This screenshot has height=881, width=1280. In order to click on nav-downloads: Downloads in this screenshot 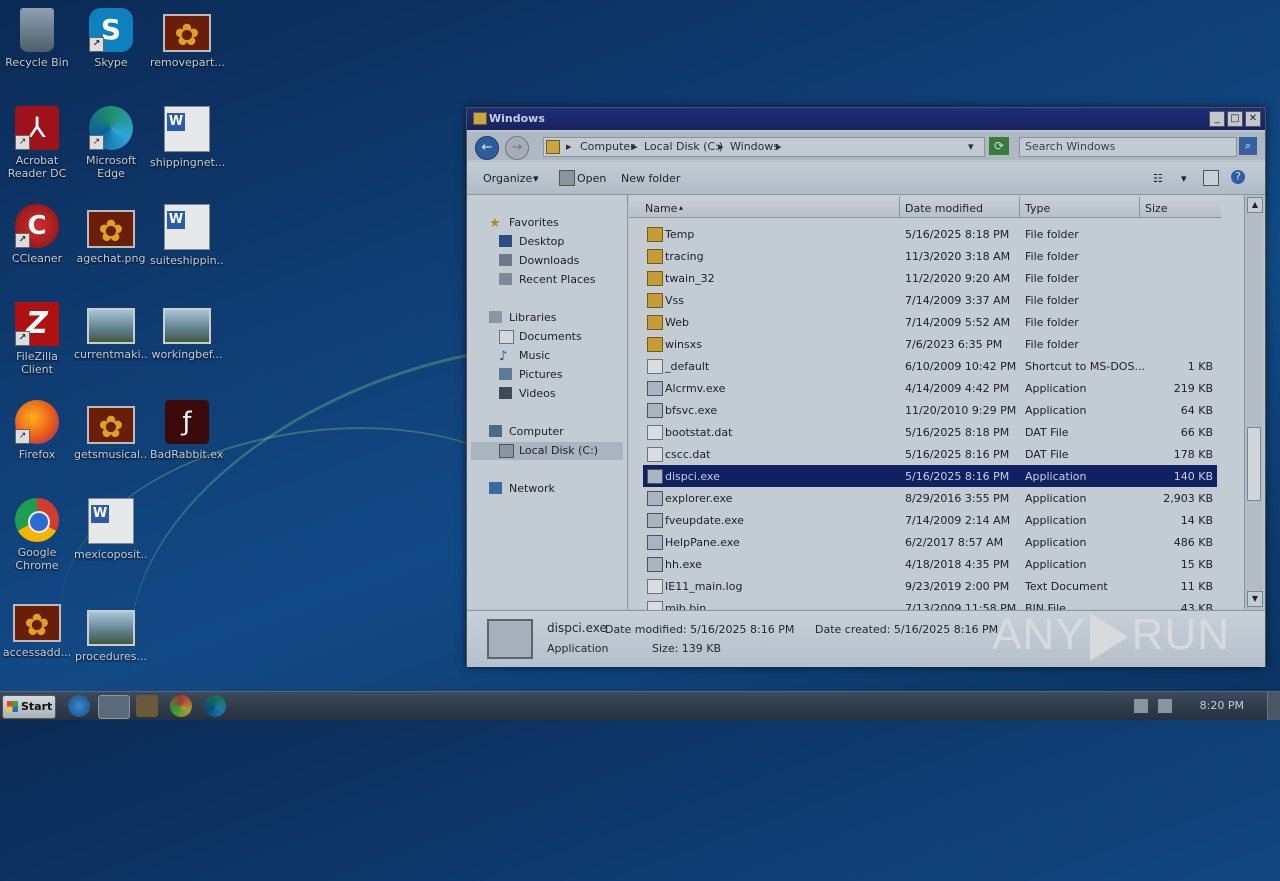, I will do `click(549, 260)`.